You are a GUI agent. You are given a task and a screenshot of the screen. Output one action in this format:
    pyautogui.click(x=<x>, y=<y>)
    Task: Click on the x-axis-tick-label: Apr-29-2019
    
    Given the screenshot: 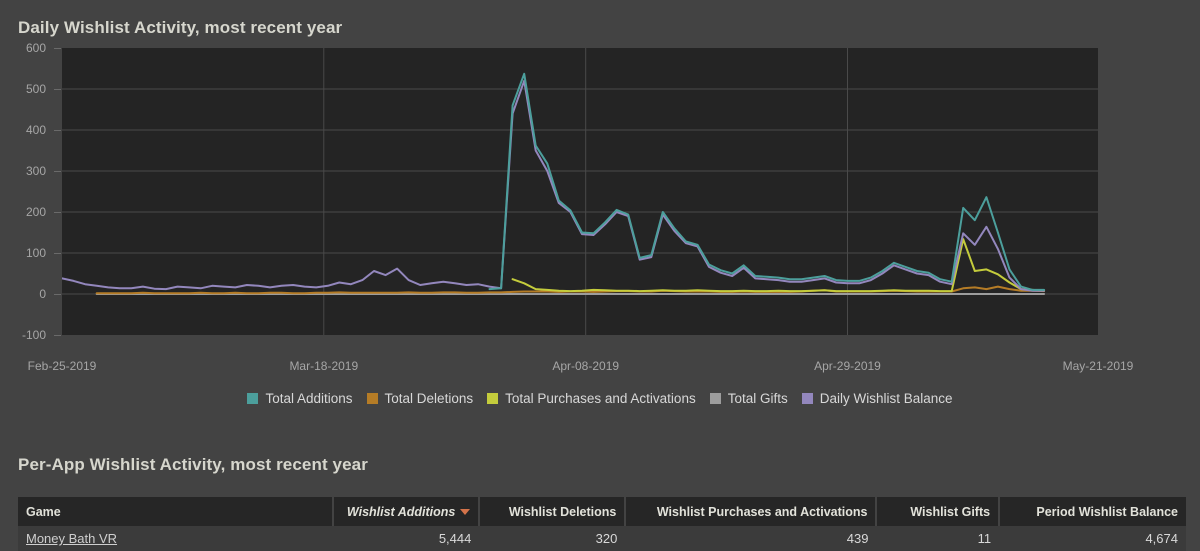 What is the action you would take?
    pyautogui.click(x=847, y=366)
    